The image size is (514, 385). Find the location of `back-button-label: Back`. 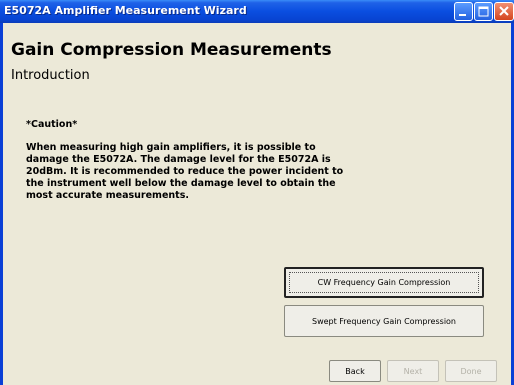

back-button-label: Back is located at coordinates (355, 371).